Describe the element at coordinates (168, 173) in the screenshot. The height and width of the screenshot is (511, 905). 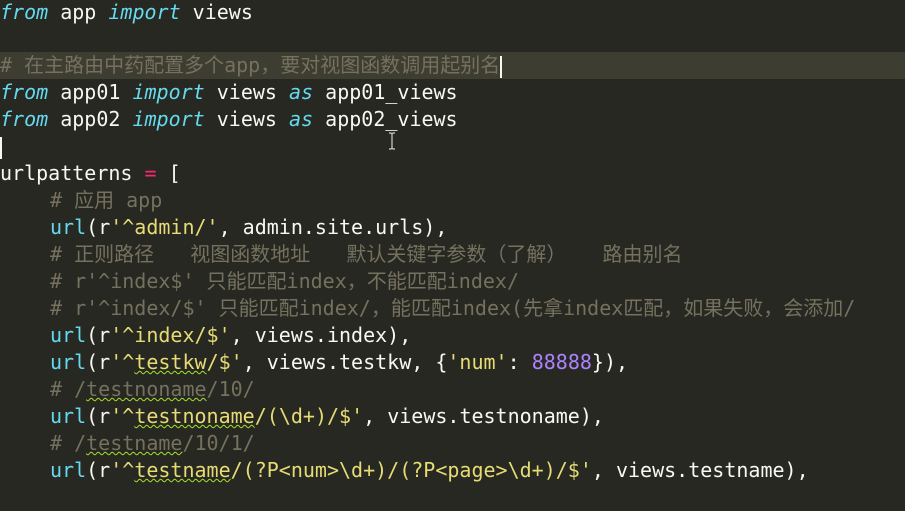
I see `code-text: [` at that location.